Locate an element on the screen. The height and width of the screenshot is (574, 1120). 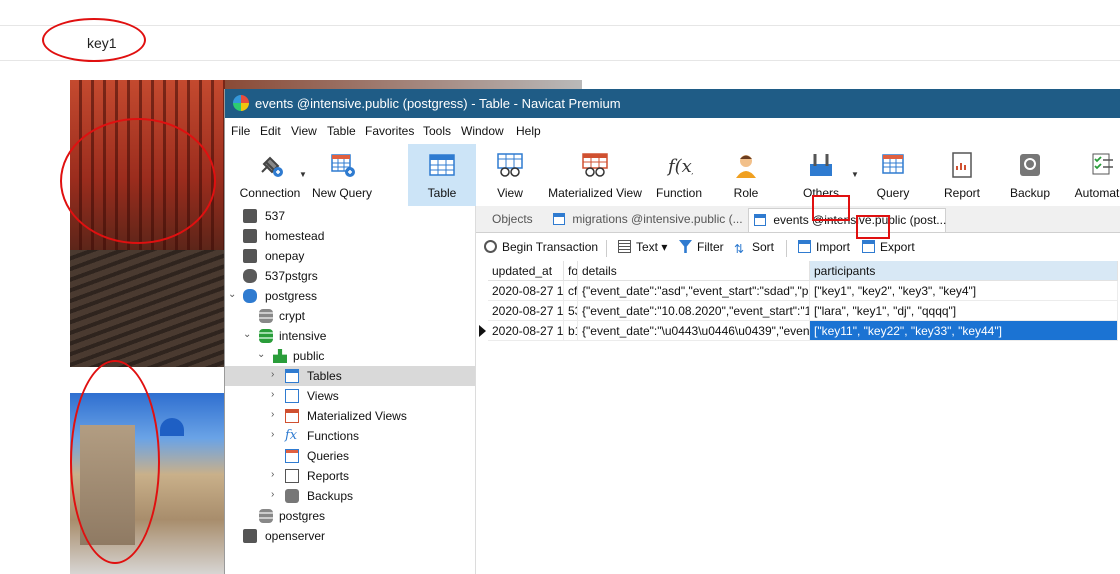
function-button: f(x) Function is located at coordinates (679, 175).